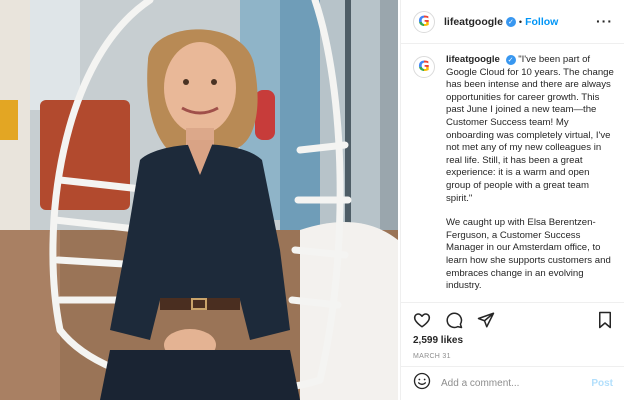  I want to click on caption-avatar: G, so click(424, 67).